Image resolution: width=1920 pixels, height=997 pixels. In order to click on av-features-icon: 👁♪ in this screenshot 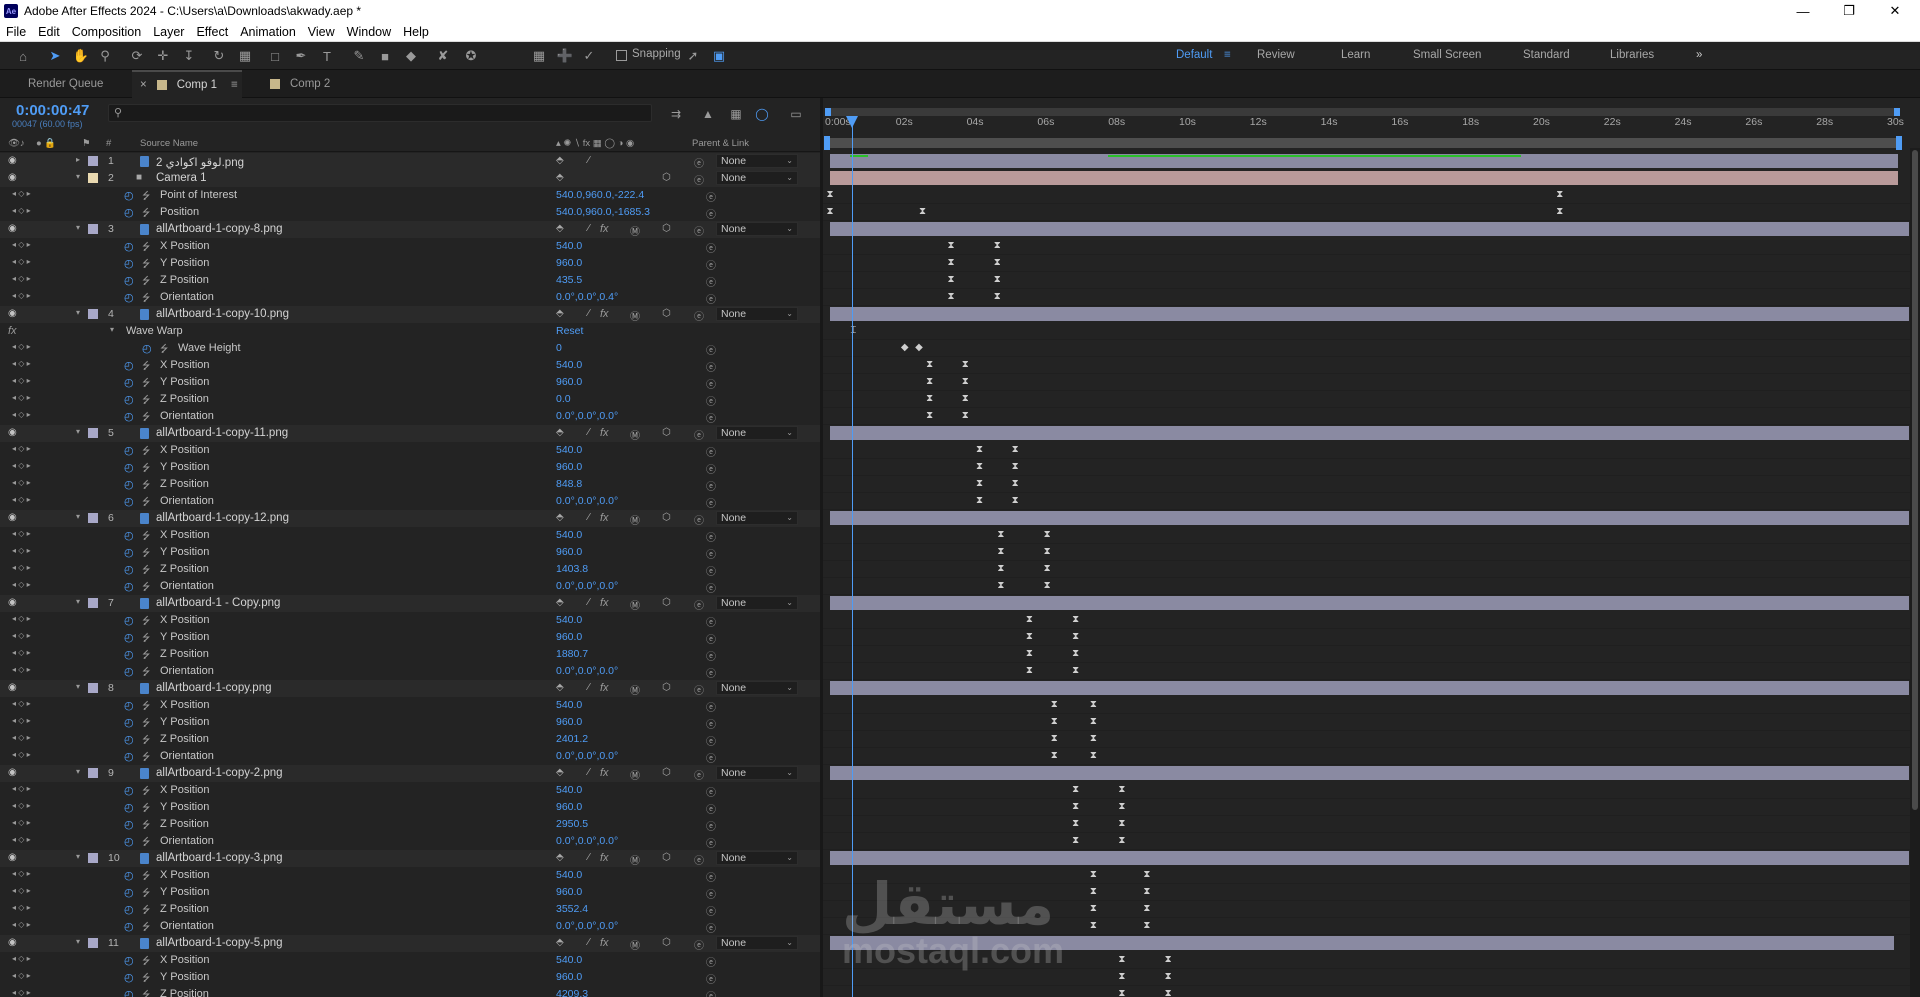, I will do `click(16, 143)`.